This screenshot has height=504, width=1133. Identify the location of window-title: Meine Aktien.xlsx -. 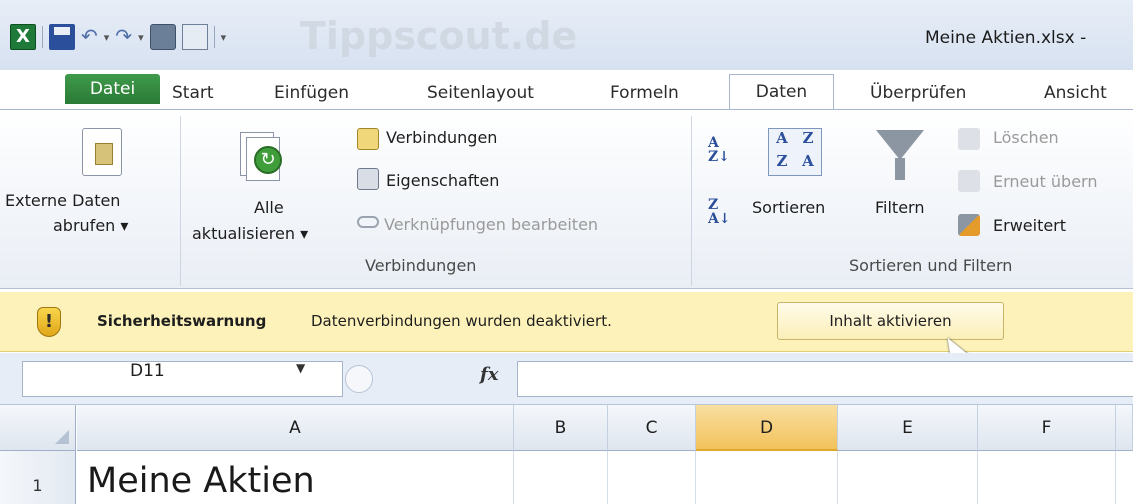
(1006, 38).